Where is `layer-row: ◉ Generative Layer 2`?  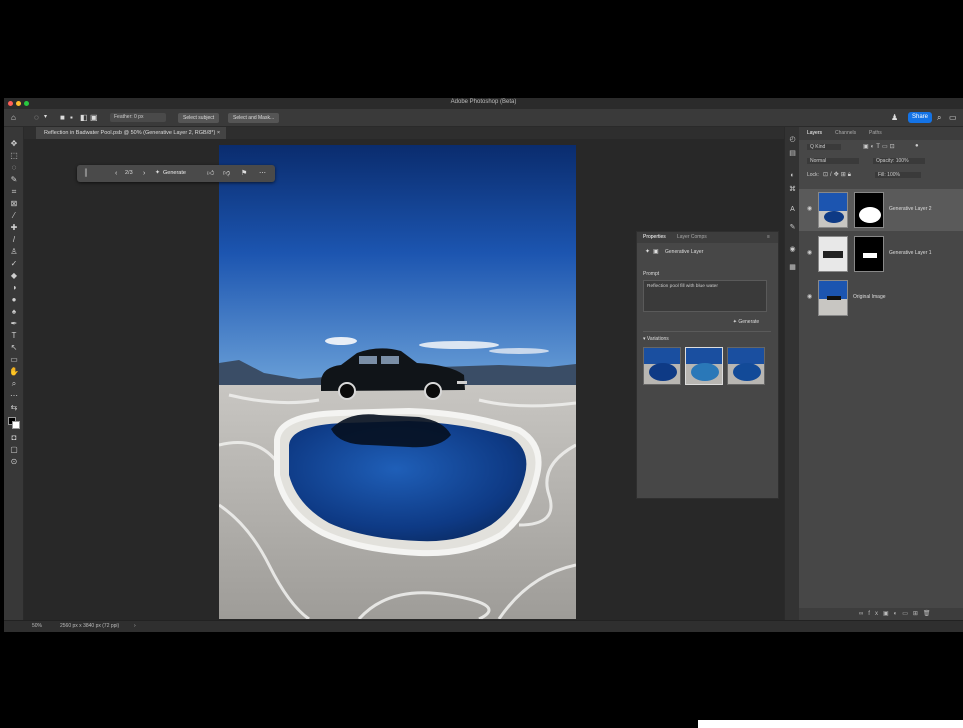
layer-row: ◉ Generative Layer 2 is located at coordinates (881, 210).